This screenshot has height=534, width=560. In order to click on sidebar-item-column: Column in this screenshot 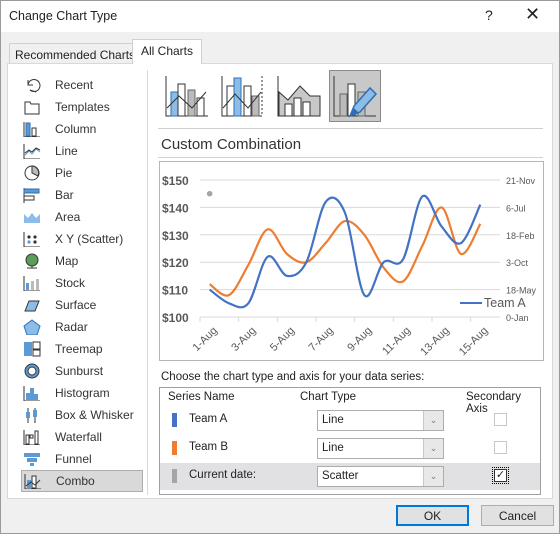, I will do `click(78, 129)`.